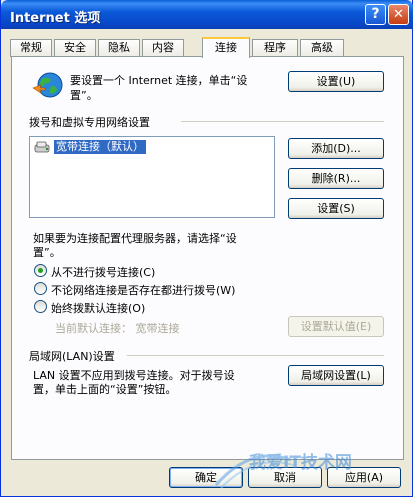  I want to click on setup-button: 设置(U), so click(336, 81).